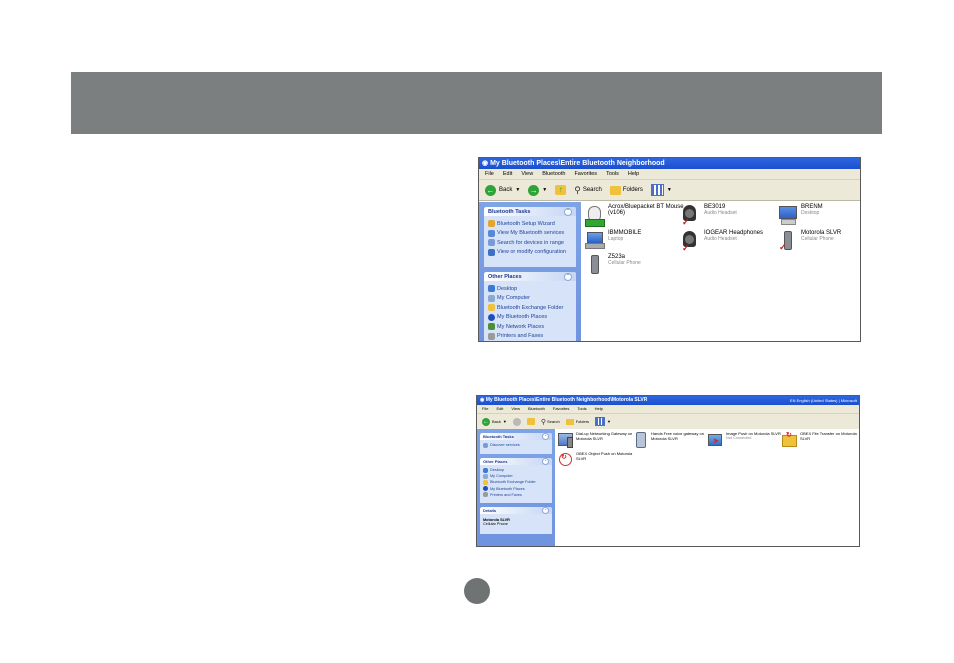 The height and width of the screenshot is (663, 954). What do you see at coordinates (634, 215) in the screenshot?
I see `device-item: Acrox/Bluepacket BT Mouse (v106)` at bounding box center [634, 215].